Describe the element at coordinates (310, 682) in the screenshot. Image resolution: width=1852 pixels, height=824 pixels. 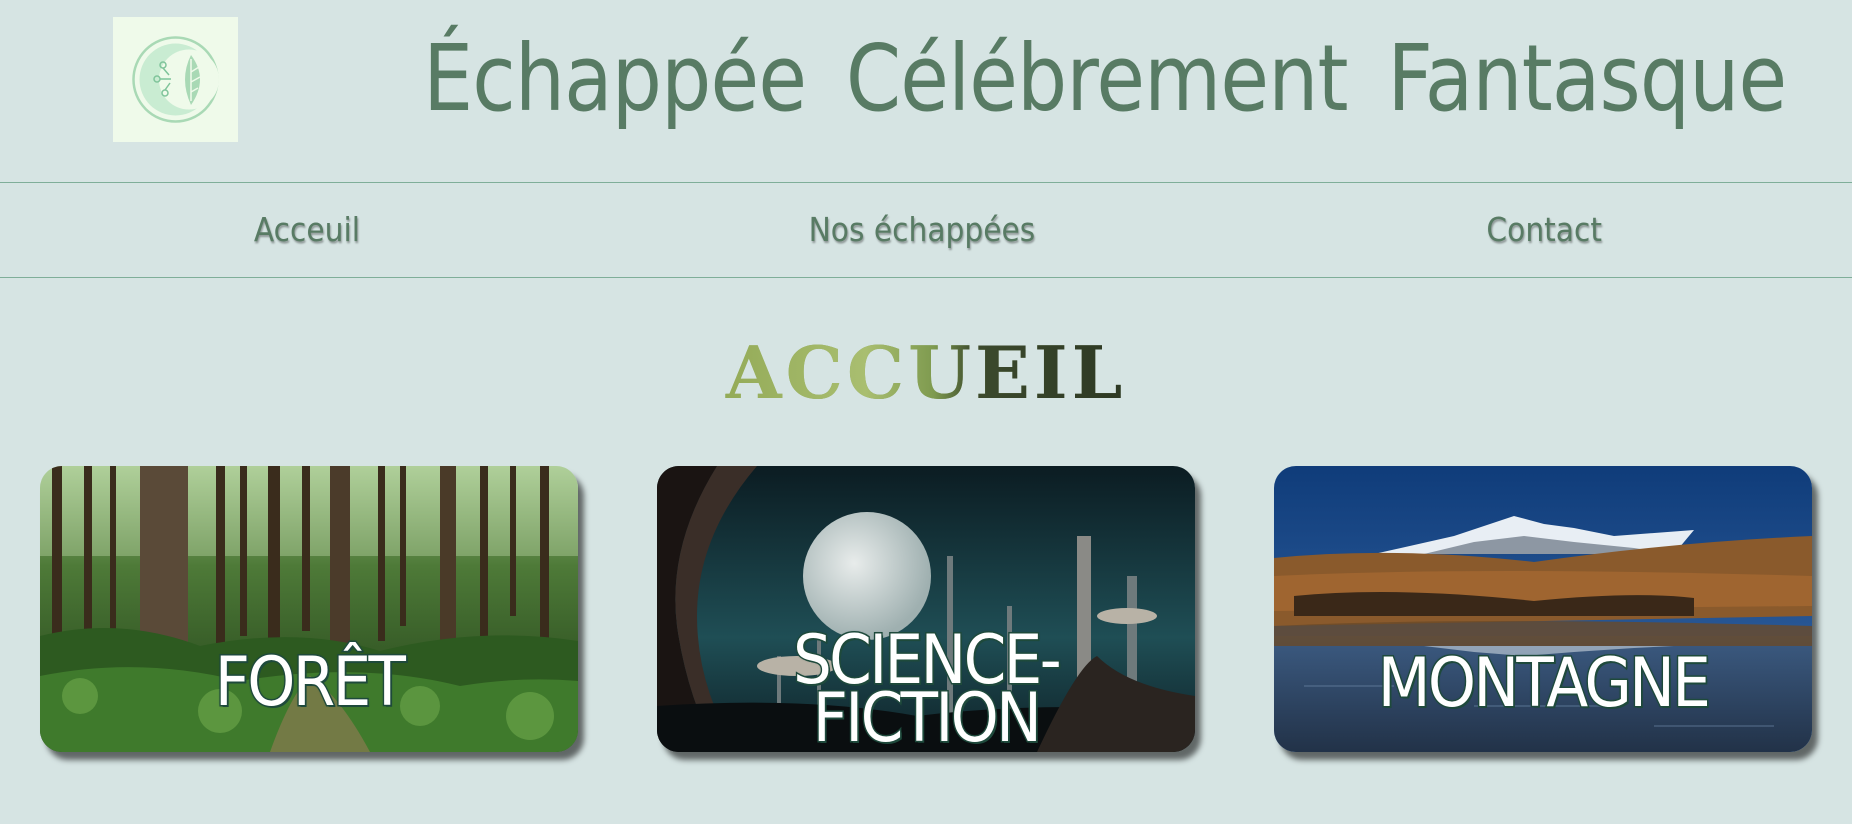
I see `card-foret-label: FORÊT` at that location.